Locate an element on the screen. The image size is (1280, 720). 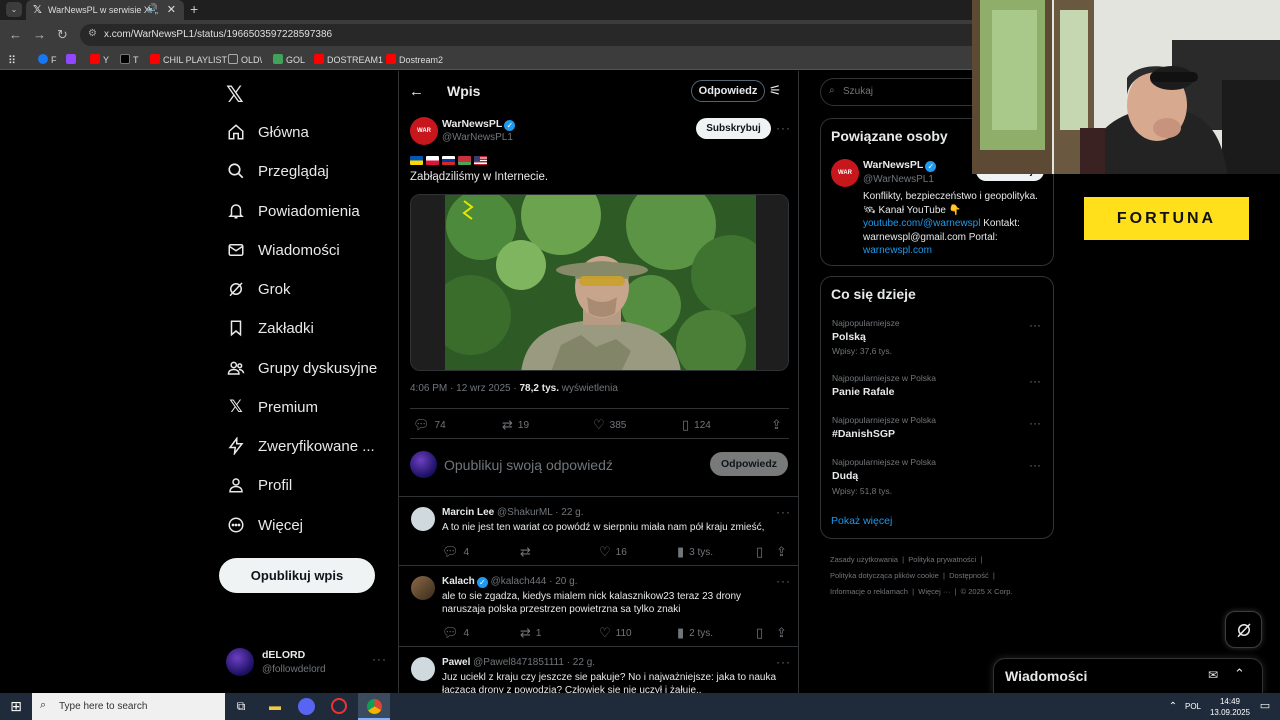
repost-action: ⇄ 1 is located at coordinates (530, 633).